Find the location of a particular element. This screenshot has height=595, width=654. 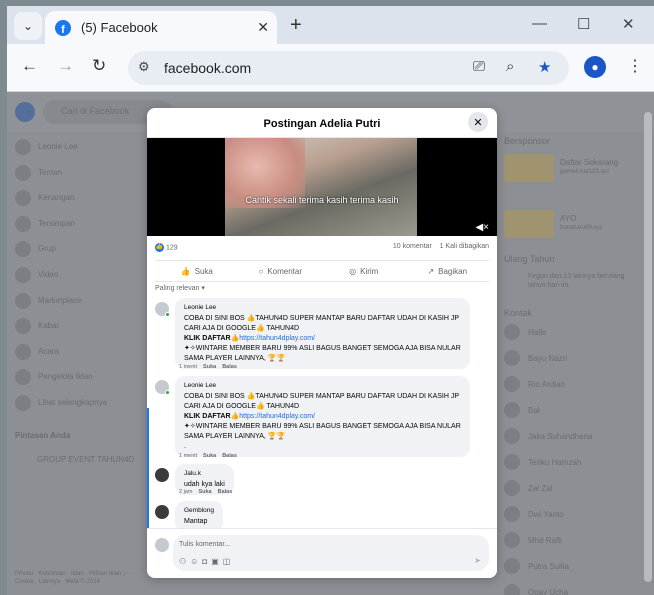

contact-item: Dwi Yanto is located at coordinates (546, 514).